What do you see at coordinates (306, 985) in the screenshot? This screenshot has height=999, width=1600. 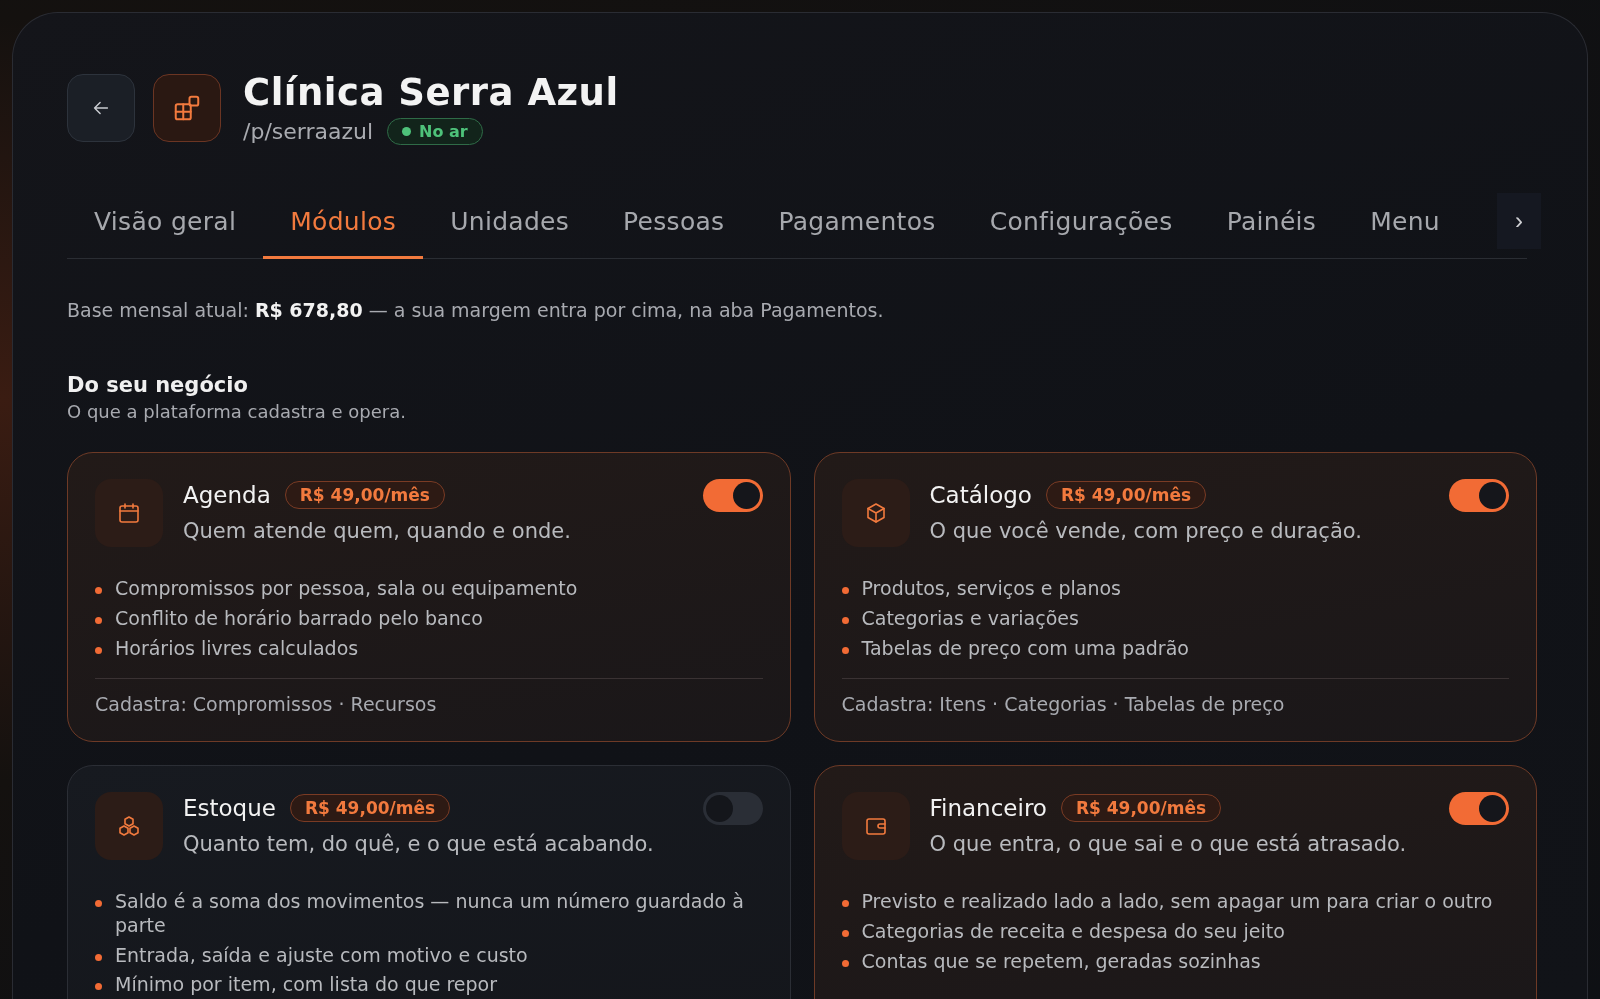 I see `feature-text: Mínimo por item, com lista do que repor` at bounding box center [306, 985].